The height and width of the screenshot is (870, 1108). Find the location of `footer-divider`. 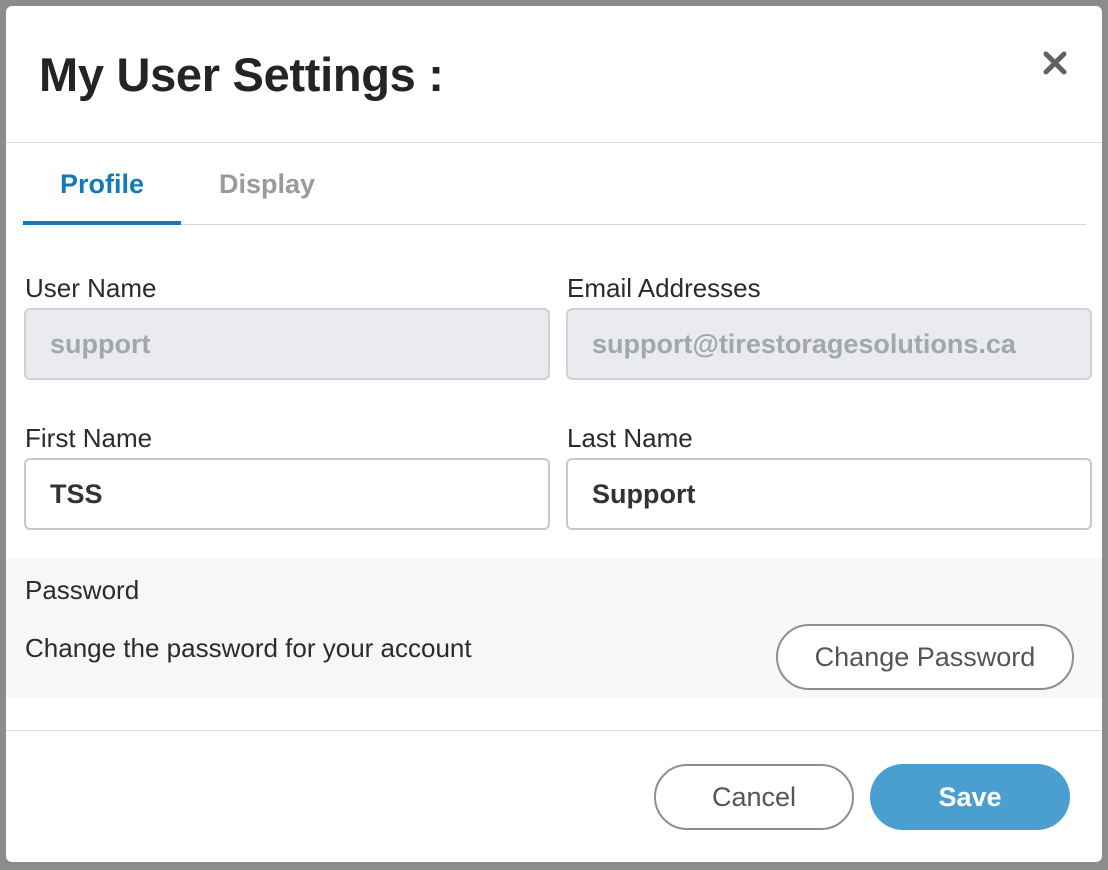

footer-divider is located at coordinates (554, 730).